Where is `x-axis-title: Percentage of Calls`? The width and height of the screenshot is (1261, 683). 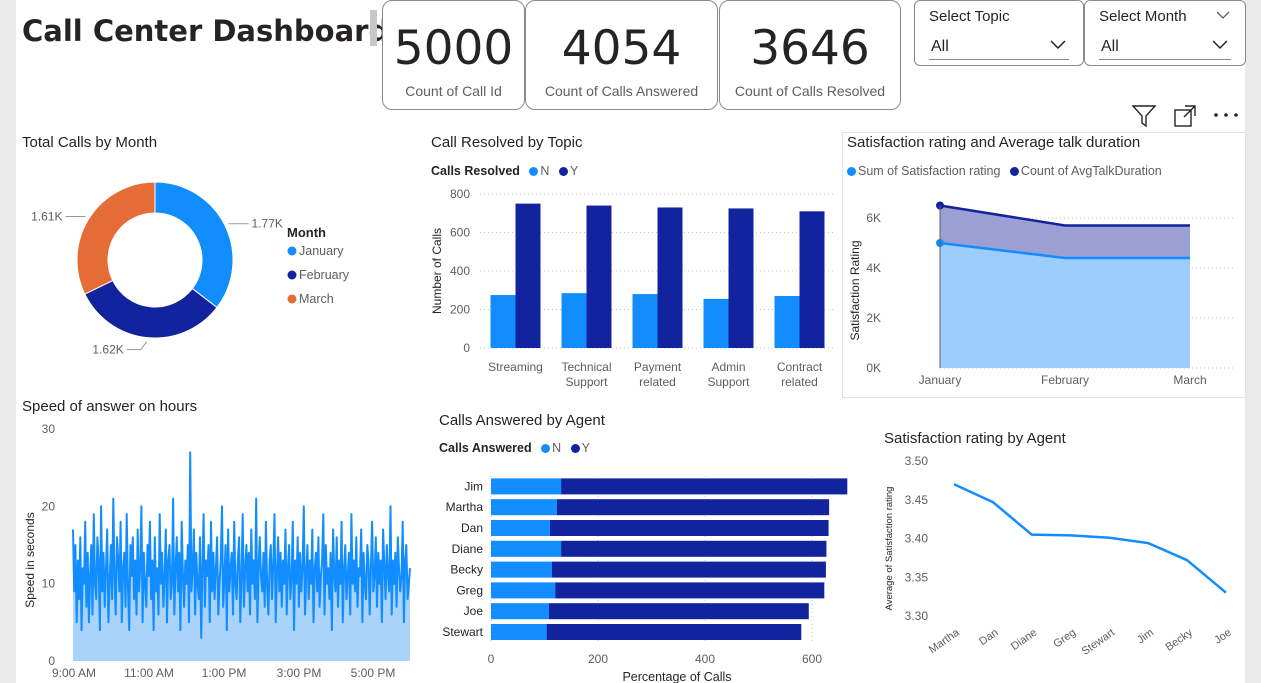 x-axis-title: Percentage of Calls is located at coordinates (676, 676).